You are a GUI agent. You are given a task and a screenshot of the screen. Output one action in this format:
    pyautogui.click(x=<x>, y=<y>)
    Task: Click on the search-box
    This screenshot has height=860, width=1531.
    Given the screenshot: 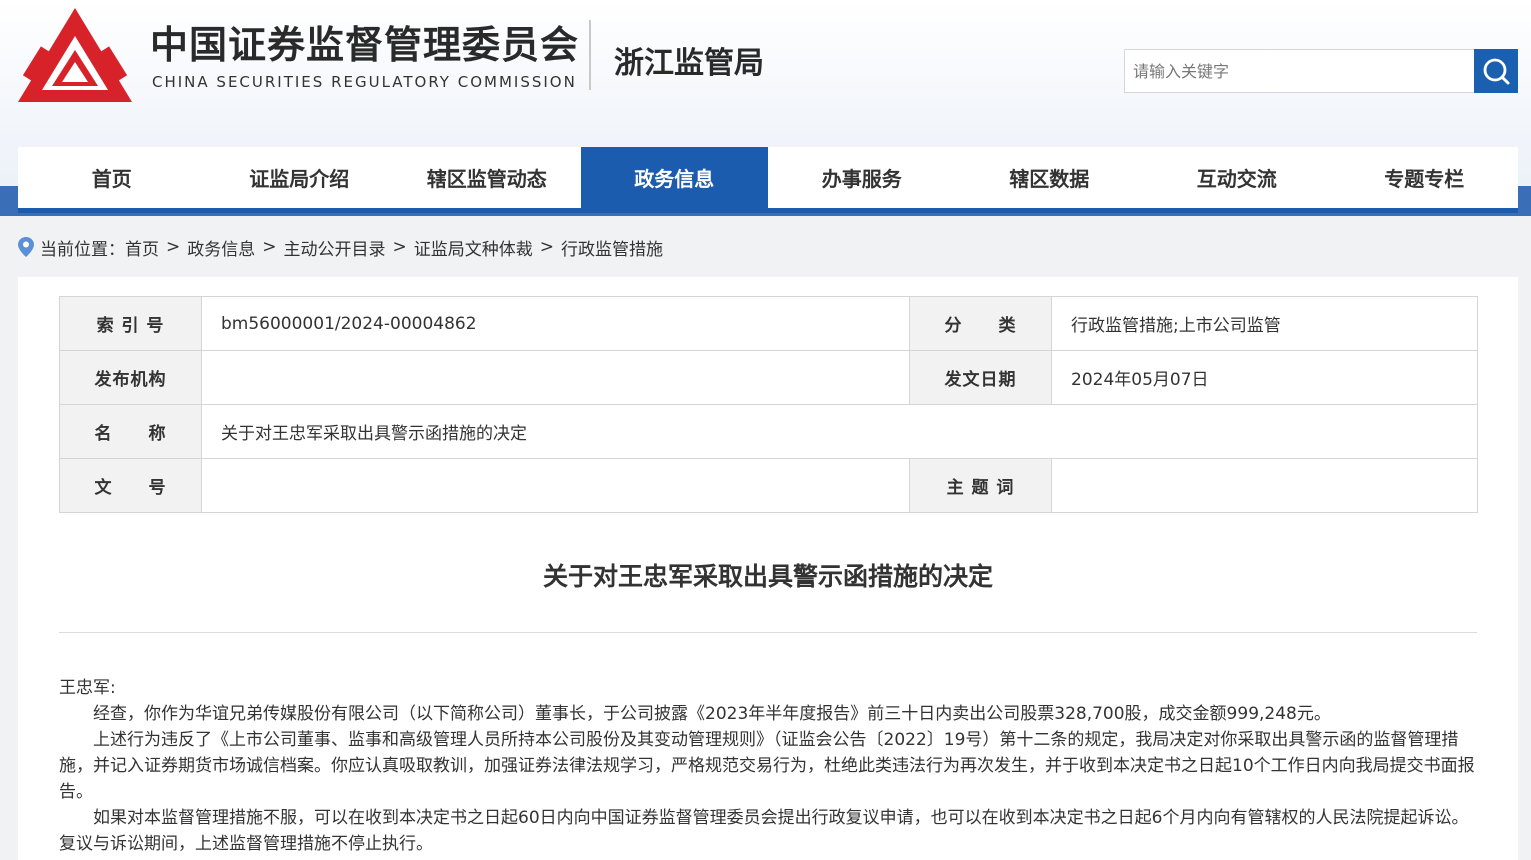 What is the action you would take?
    pyautogui.click(x=1299, y=71)
    